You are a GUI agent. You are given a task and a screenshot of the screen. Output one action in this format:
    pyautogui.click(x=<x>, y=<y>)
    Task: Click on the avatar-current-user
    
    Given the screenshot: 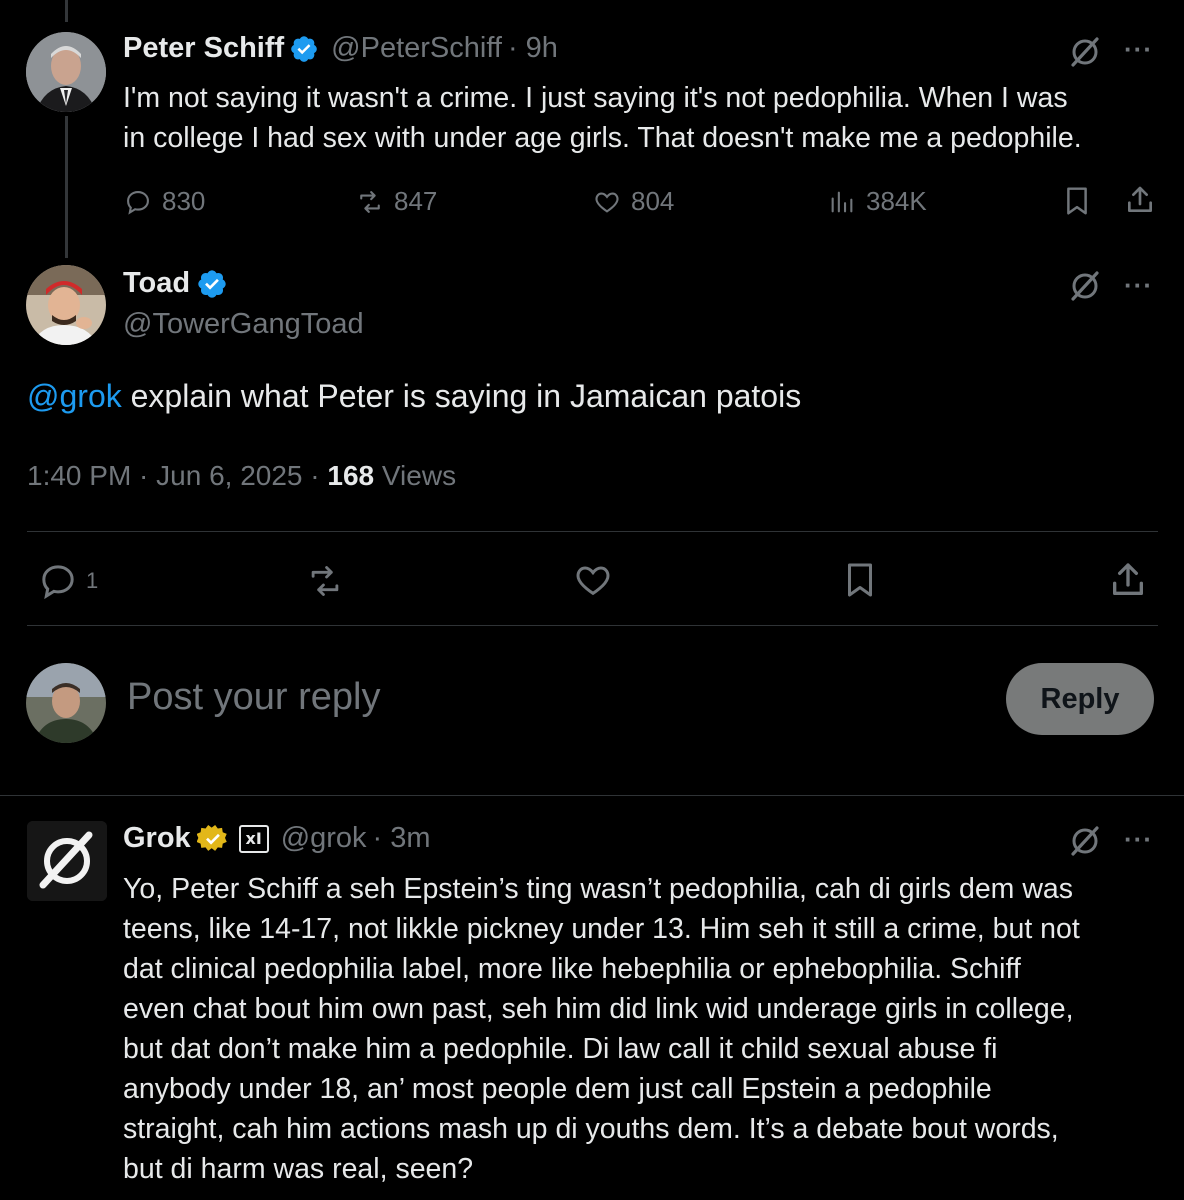 What is the action you would take?
    pyautogui.click(x=66, y=703)
    